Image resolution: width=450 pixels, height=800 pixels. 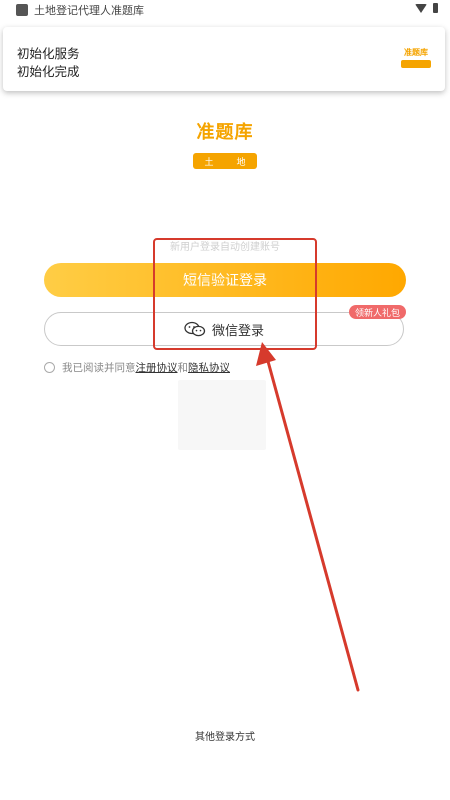 What do you see at coordinates (225, 247) in the screenshot?
I see `new-user-hint: 新用户登录自动创建账号` at bounding box center [225, 247].